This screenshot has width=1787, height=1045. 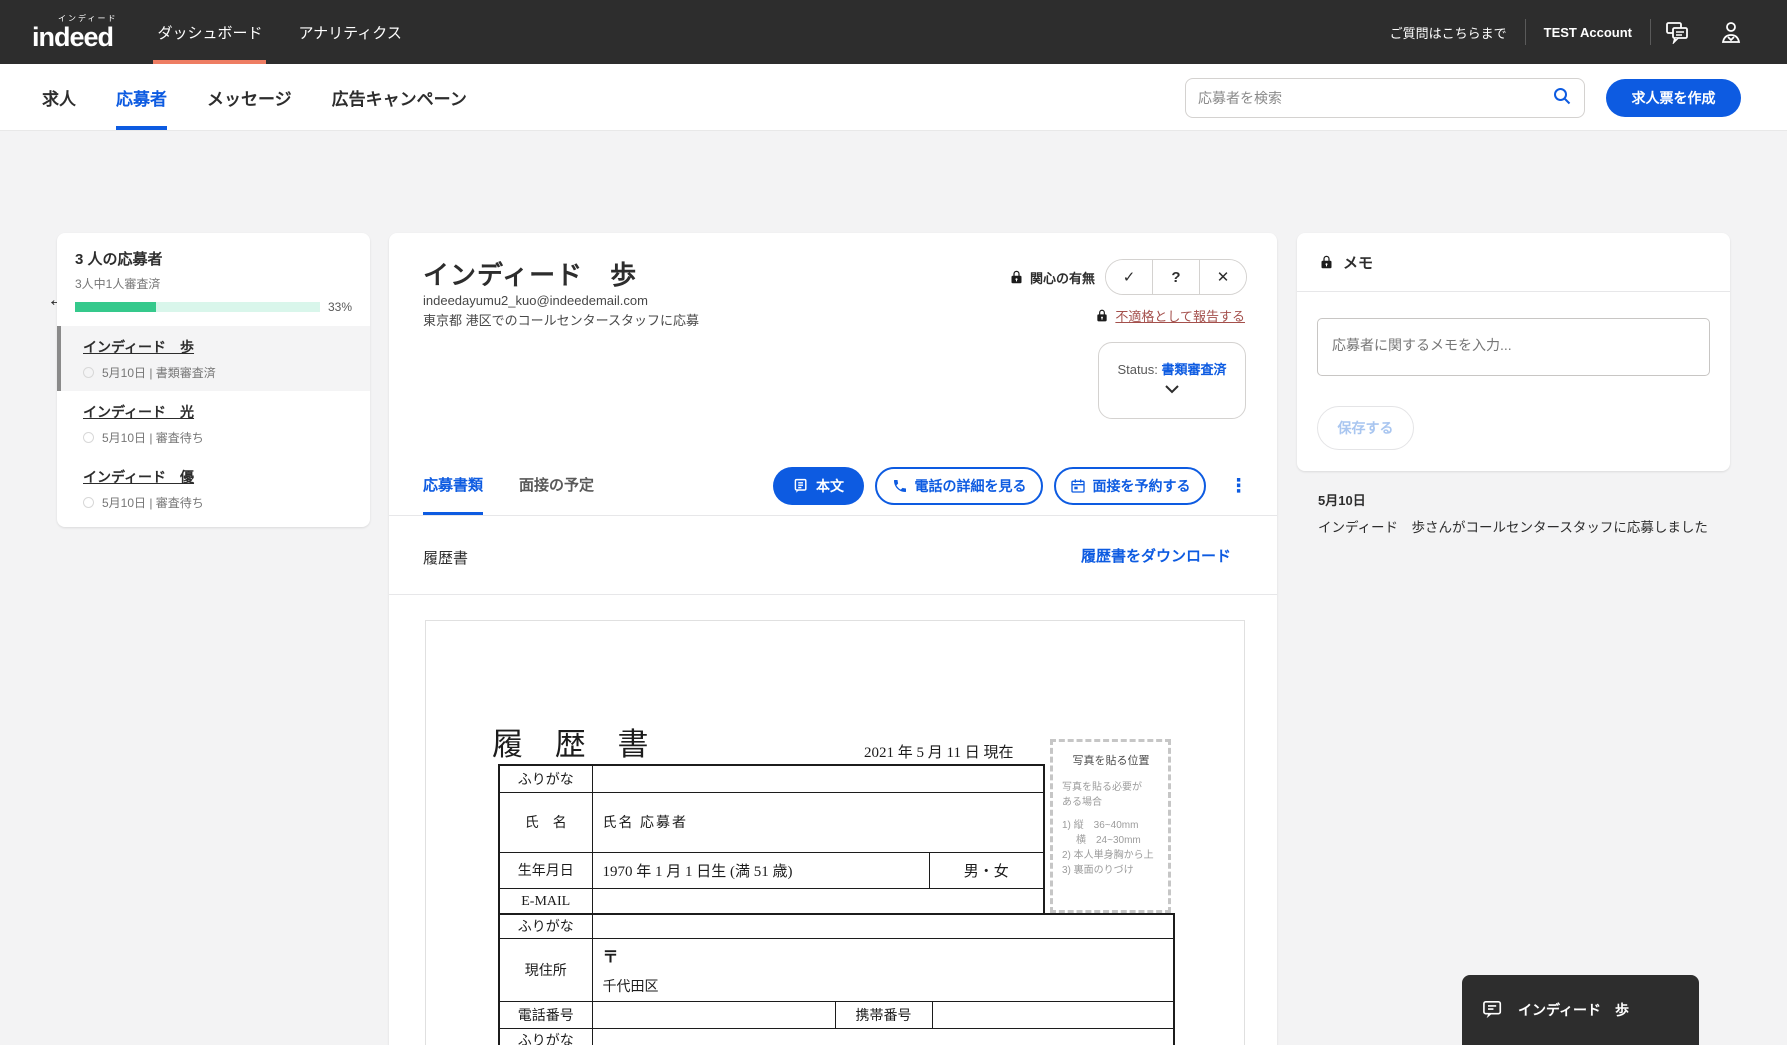 What do you see at coordinates (115, 307) in the screenshot?
I see `progress-fill` at bounding box center [115, 307].